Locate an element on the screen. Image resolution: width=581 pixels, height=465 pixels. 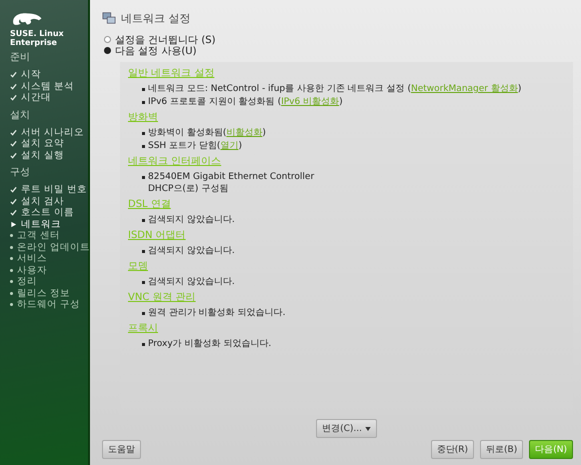
summary-item: 방화벽이 활성화됨(비활성화) is located at coordinates (204, 133).